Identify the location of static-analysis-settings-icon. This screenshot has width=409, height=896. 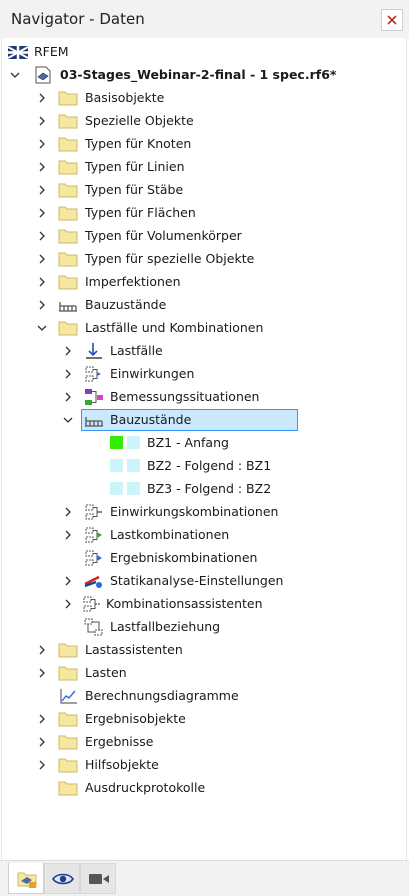
(93, 581).